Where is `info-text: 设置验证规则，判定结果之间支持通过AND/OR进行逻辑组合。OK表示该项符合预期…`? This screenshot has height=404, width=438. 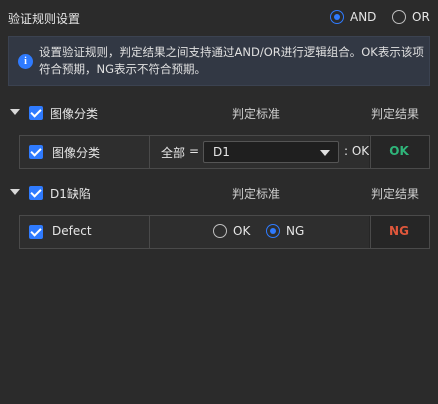
info-text: 设置验证规则，判定结果之间支持通过AND/OR进行逻辑组合。OK表示该项符合预期… is located at coordinates (231, 60).